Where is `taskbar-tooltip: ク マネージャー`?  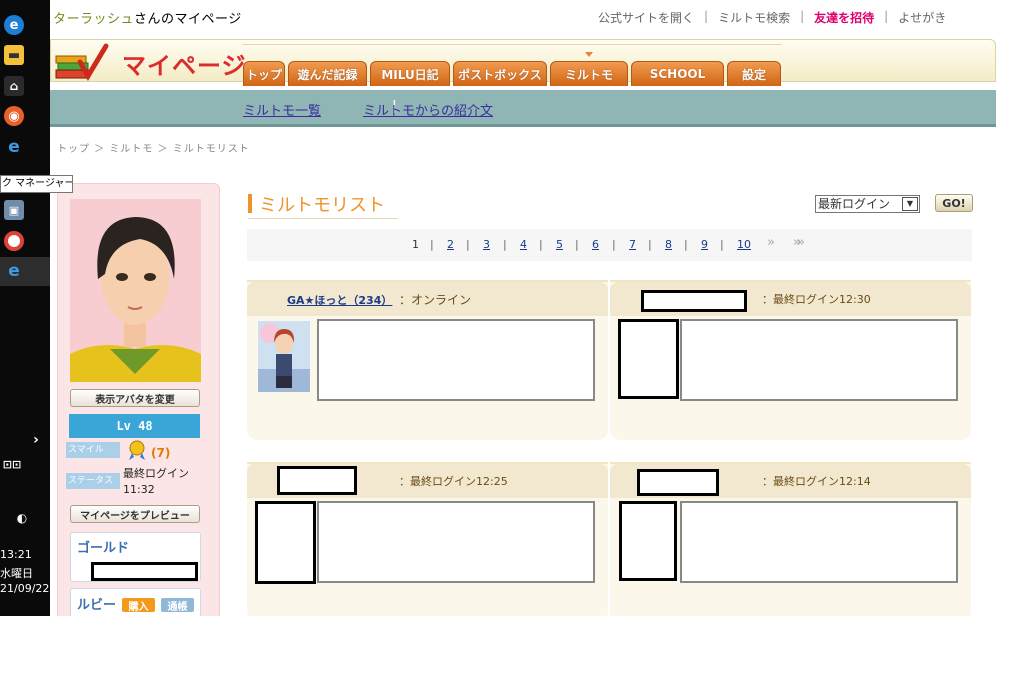
taskbar-tooltip: ク マネージャー is located at coordinates (36, 184).